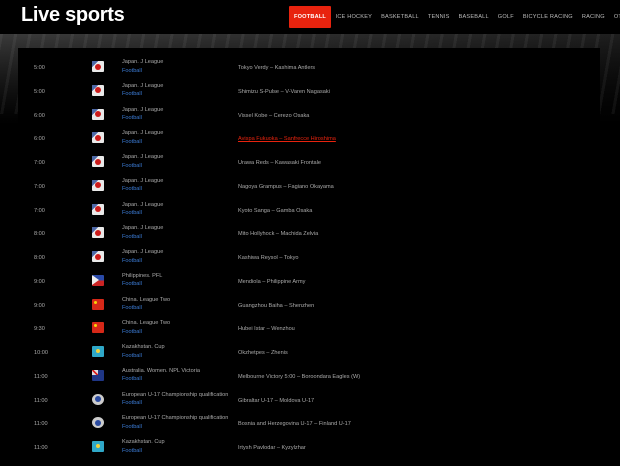  I want to click on nav-item-racing: RACING, so click(593, 17).